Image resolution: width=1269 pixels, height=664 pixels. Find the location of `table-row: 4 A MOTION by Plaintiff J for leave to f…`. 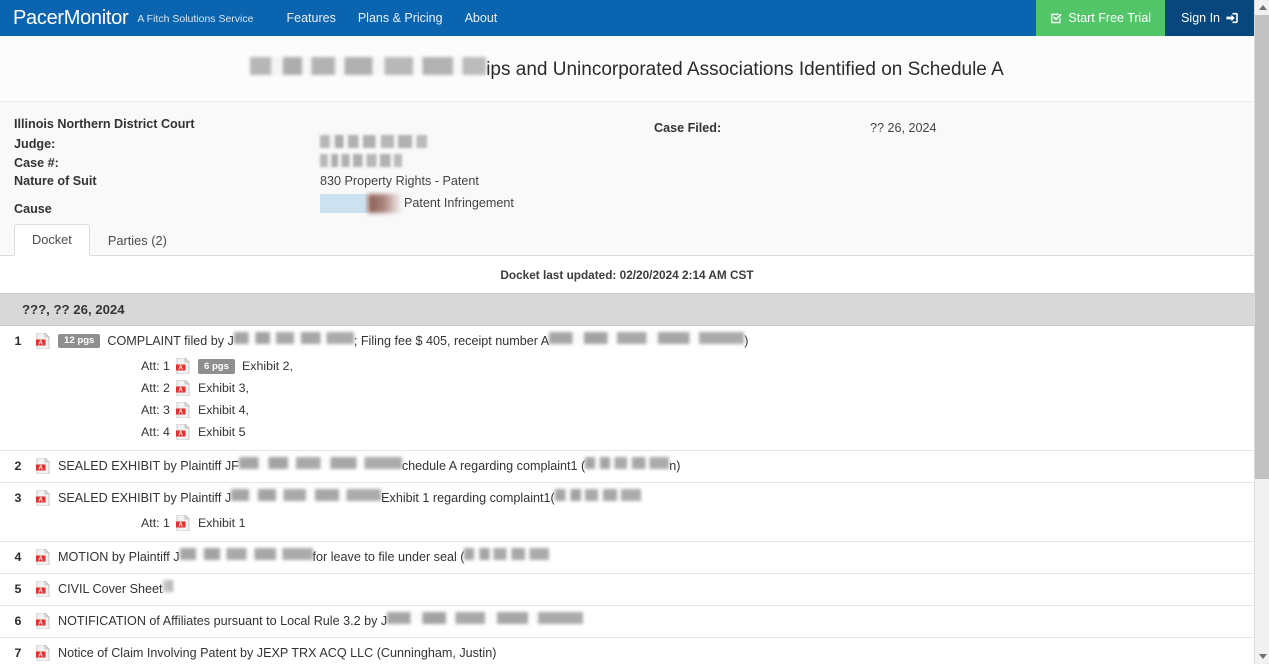

table-row: 4 A MOTION by Plaintiff J for leave to f… is located at coordinates (627, 558).